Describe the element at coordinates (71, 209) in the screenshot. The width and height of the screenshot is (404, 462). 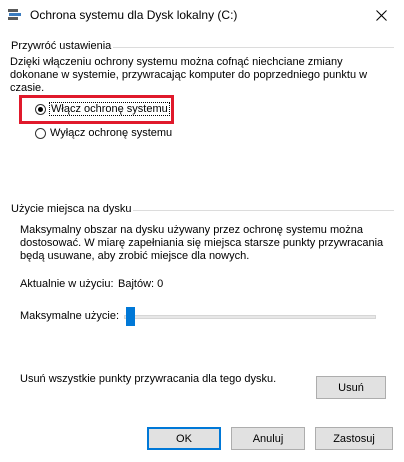
I see `disk-usage-group-title: Użycie miejsca na dysku` at that location.